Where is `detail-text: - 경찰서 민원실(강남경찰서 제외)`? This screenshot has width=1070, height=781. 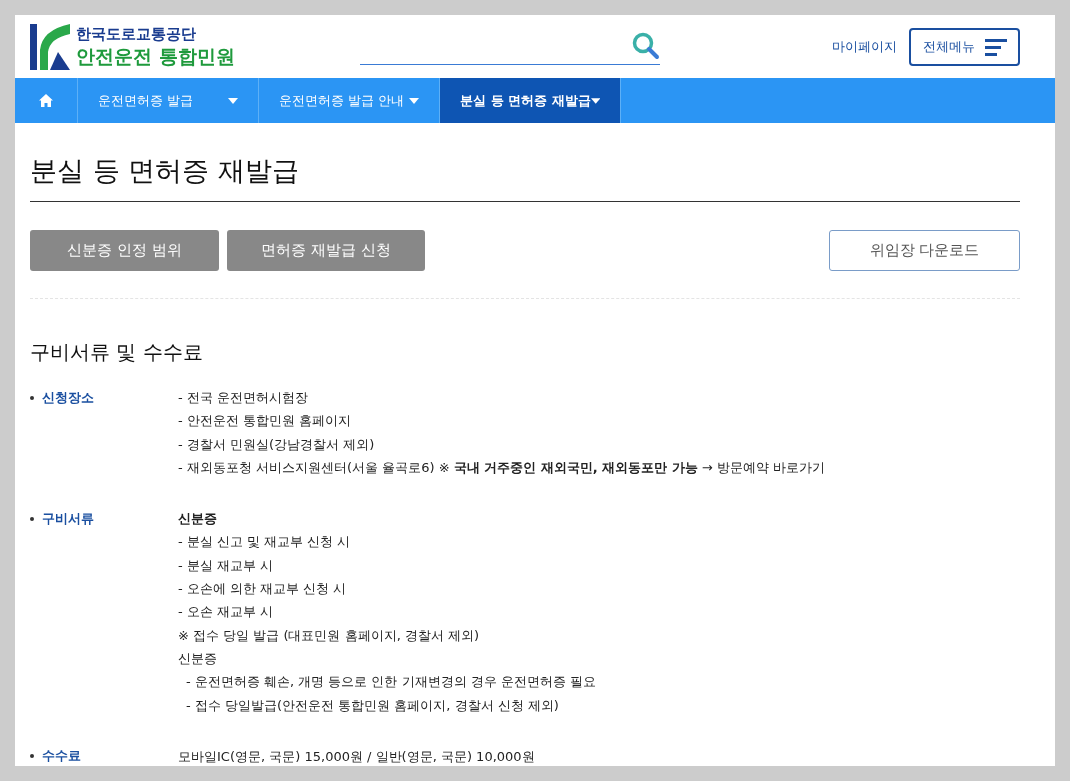 detail-text: - 경찰서 민원실(강남경찰서 제외) is located at coordinates (277, 444).